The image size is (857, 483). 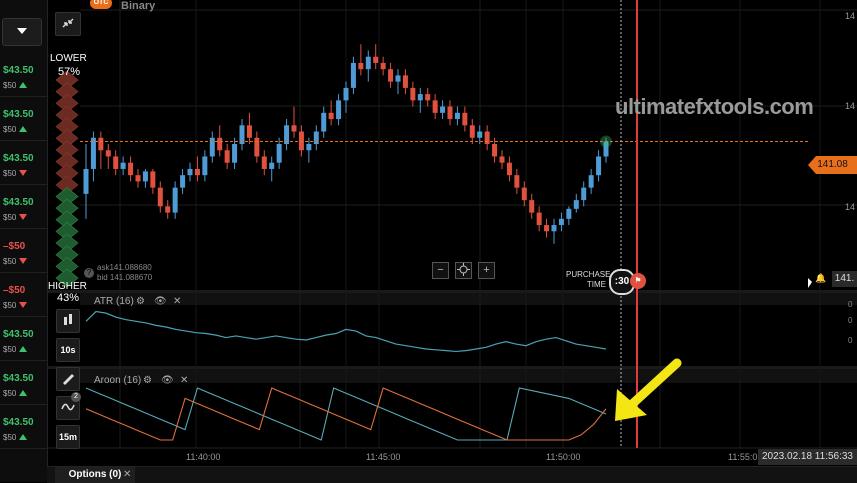 What do you see at coordinates (68, 350) in the screenshot?
I see `timeframe-button: 10s` at bounding box center [68, 350].